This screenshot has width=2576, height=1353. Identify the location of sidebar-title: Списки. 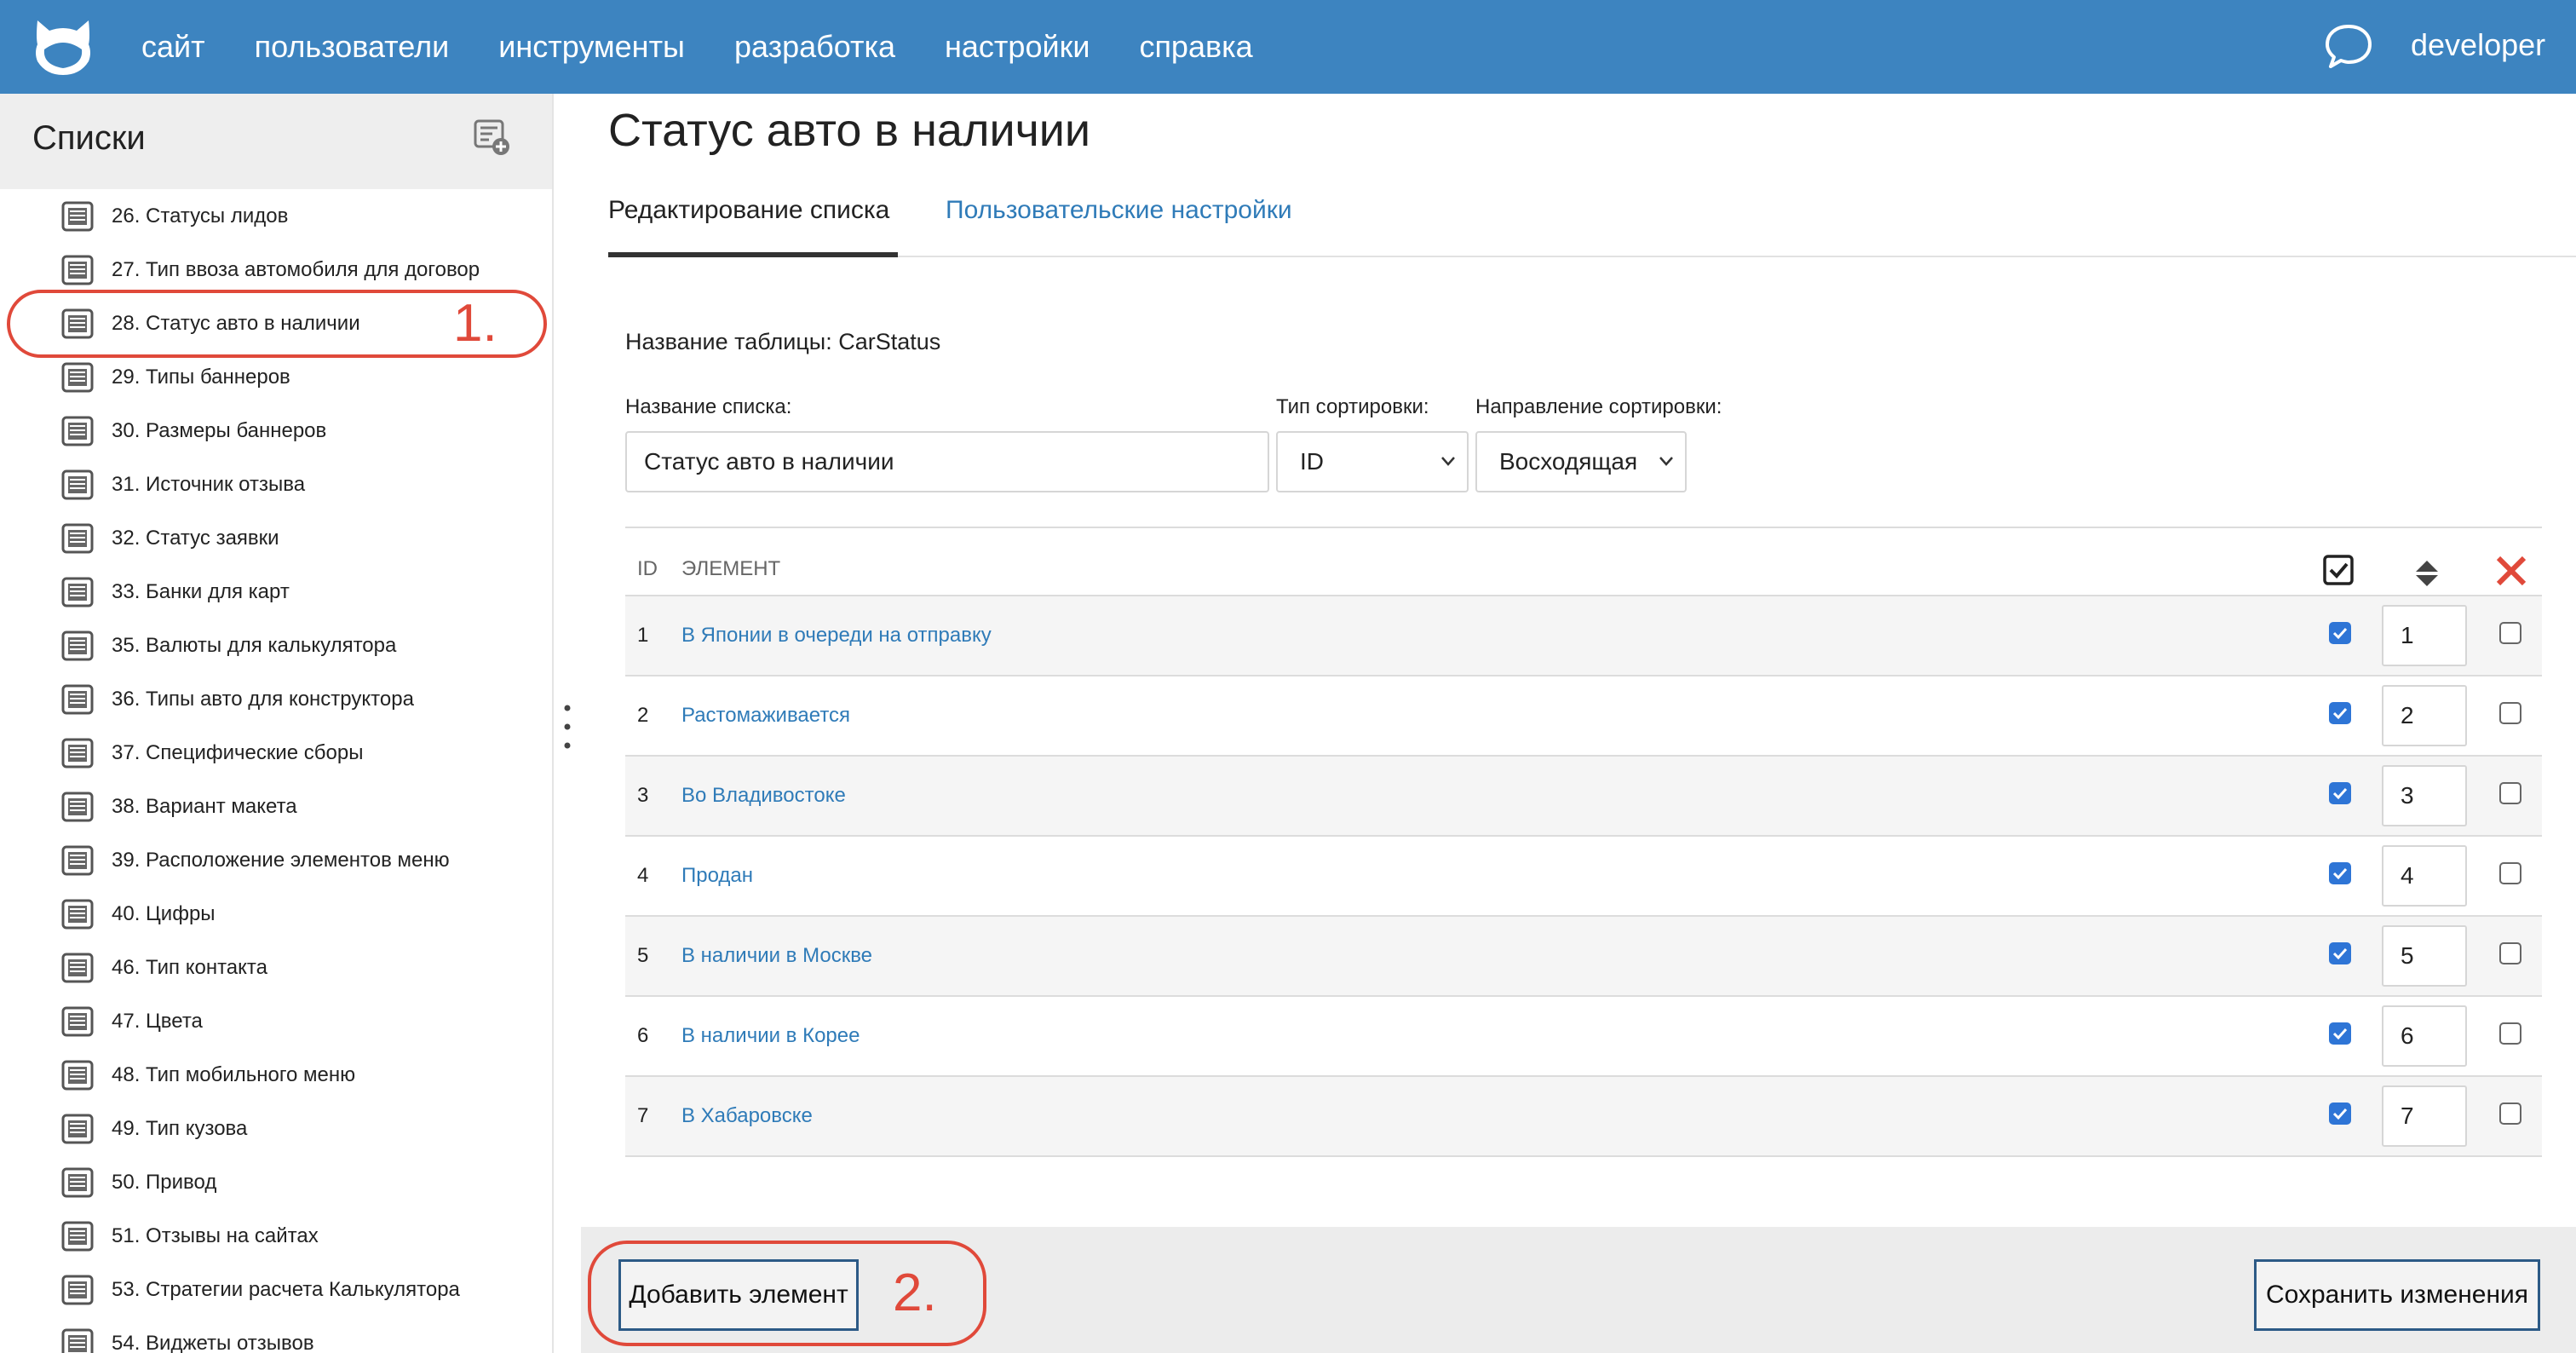
(89, 138).